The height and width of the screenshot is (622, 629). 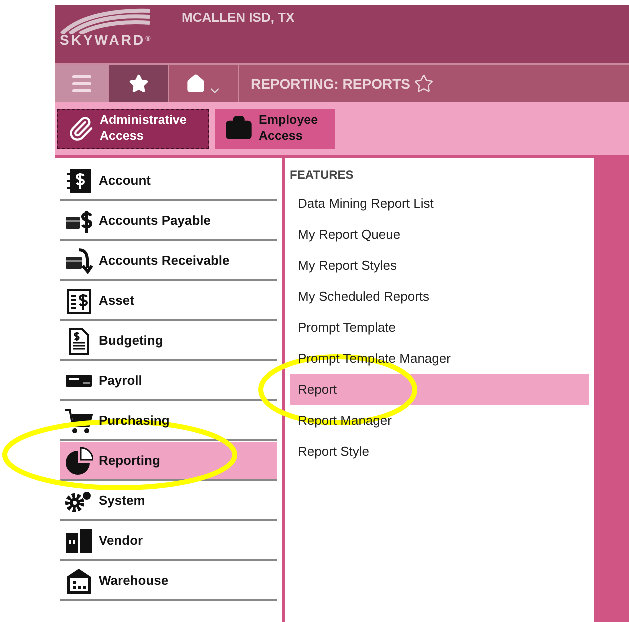 I want to click on feature-item: Data Mining Report List, so click(x=439, y=203).